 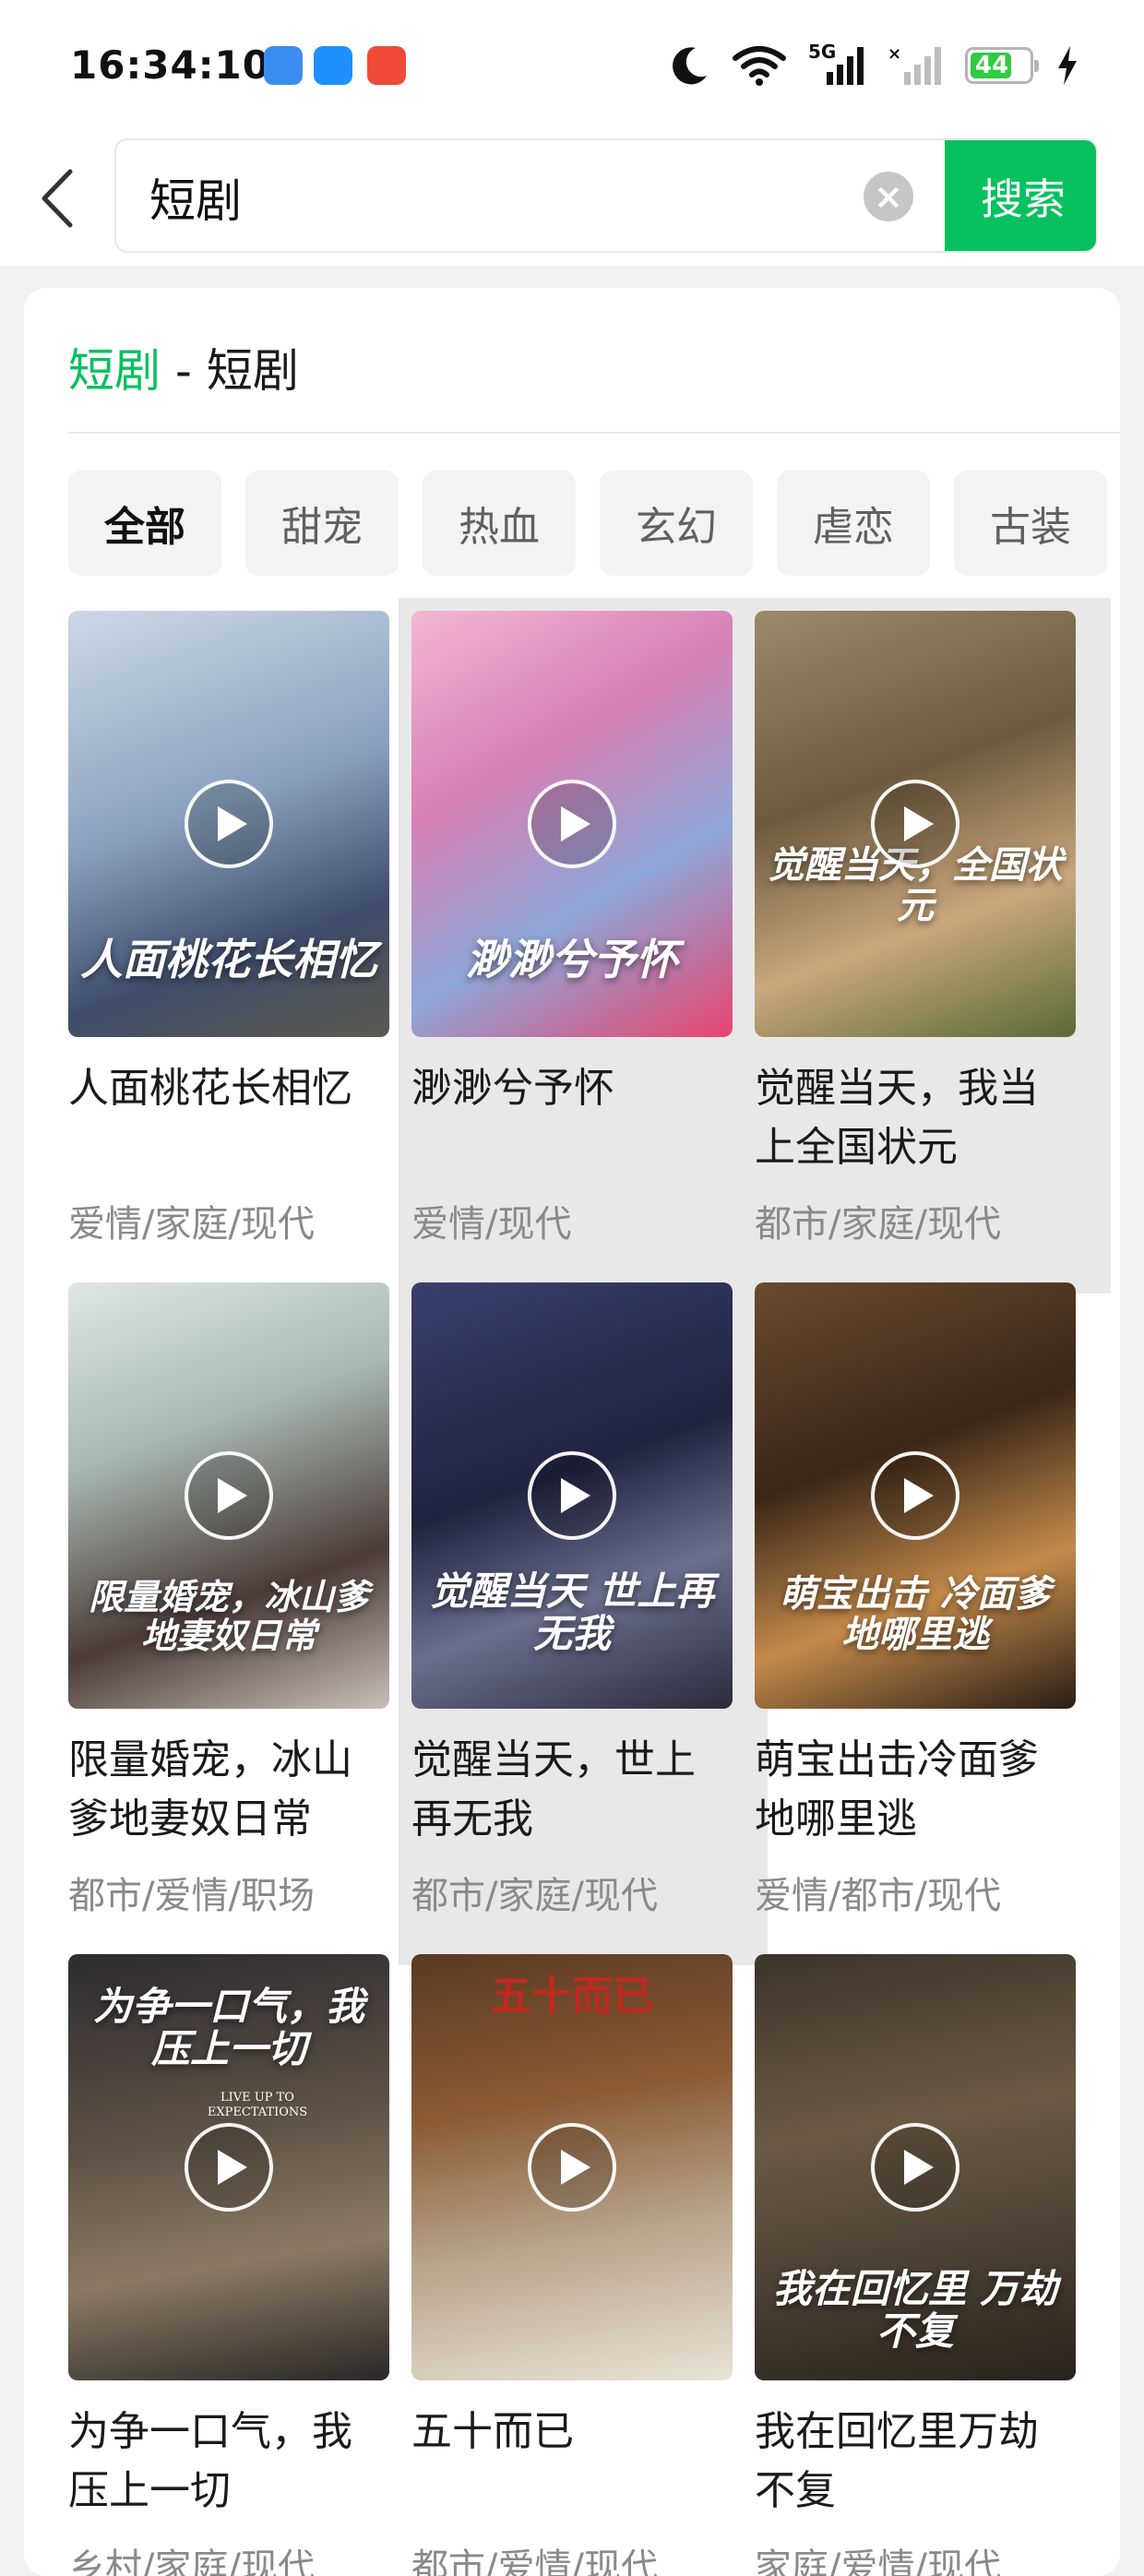 I want to click on drama-title: 五十而已, so click(x=572, y=2433).